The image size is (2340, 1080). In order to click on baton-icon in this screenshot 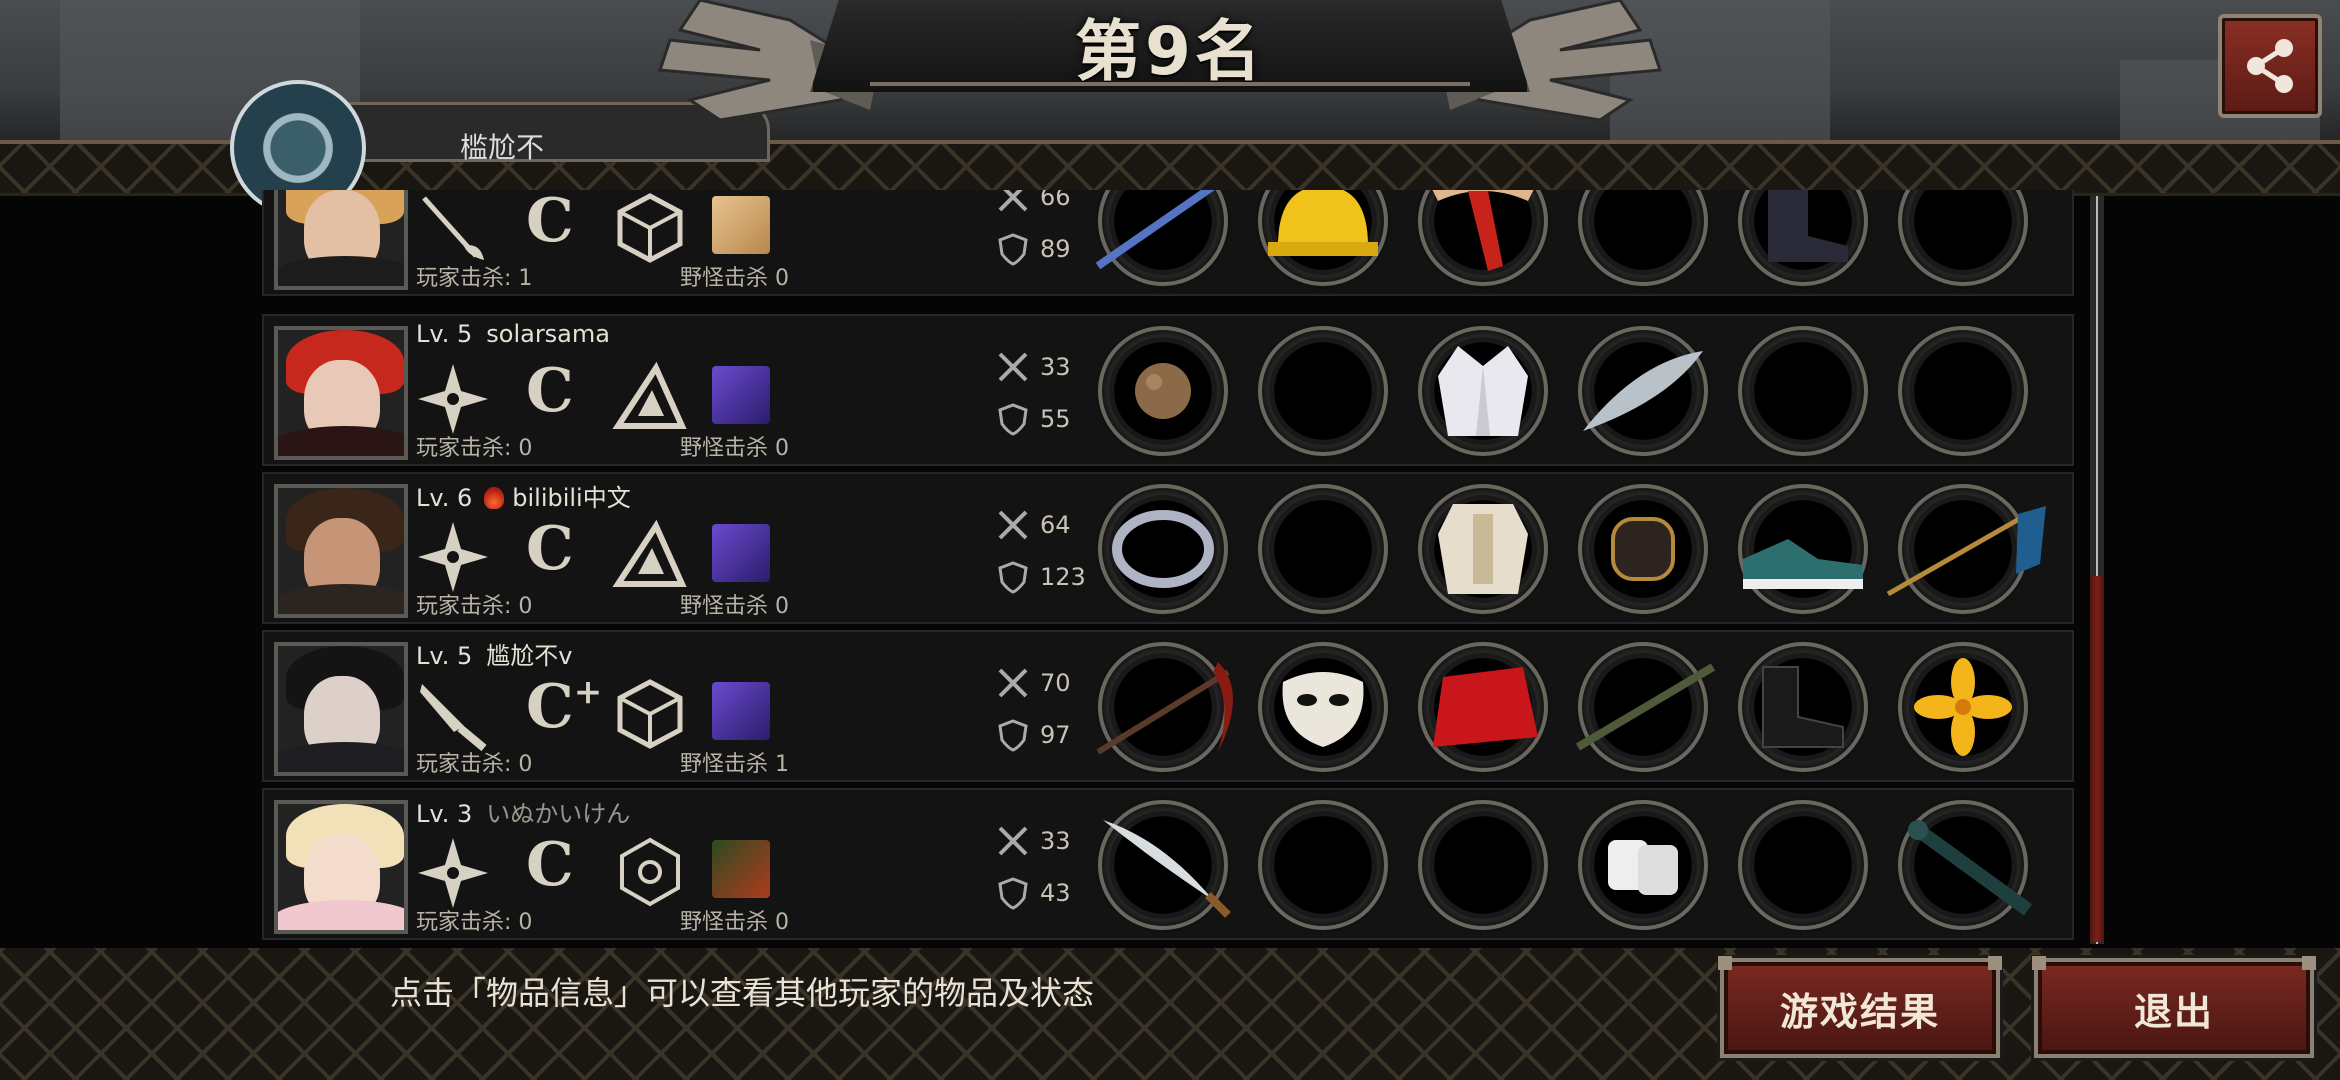, I will do `click(1970, 868)`.